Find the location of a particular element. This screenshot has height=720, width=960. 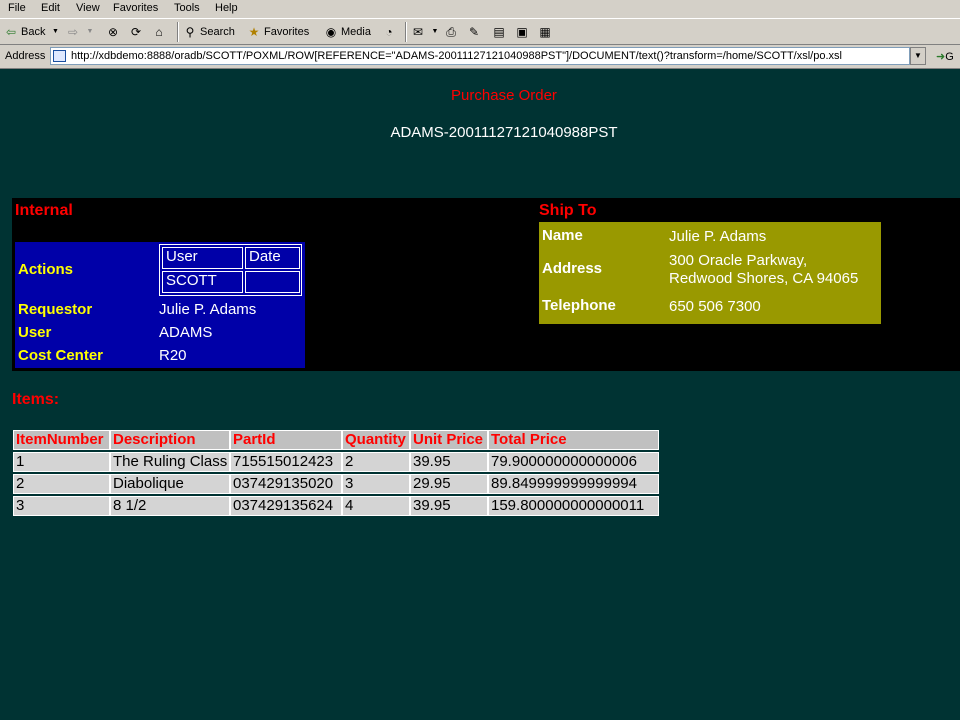

back-button: ⇦ Back ▼ is located at coordinates (33, 32).